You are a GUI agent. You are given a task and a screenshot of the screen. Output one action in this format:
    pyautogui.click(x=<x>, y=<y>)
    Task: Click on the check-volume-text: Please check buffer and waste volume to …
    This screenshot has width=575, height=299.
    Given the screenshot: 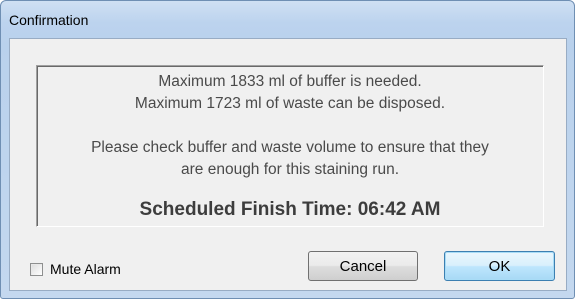 What is the action you would take?
    pyautogui.click(x=290, y=147)
    